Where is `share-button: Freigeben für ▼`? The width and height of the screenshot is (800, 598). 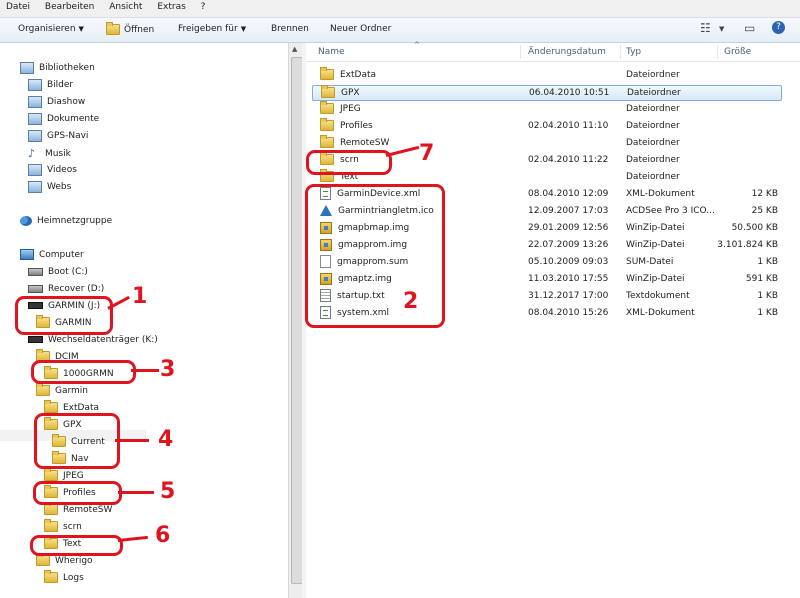 share-button: Freigeben für ▼ is located at coordinates (212, 29).